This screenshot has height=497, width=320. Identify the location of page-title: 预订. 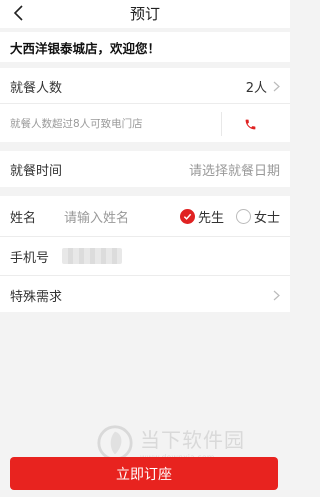
(144, 14).